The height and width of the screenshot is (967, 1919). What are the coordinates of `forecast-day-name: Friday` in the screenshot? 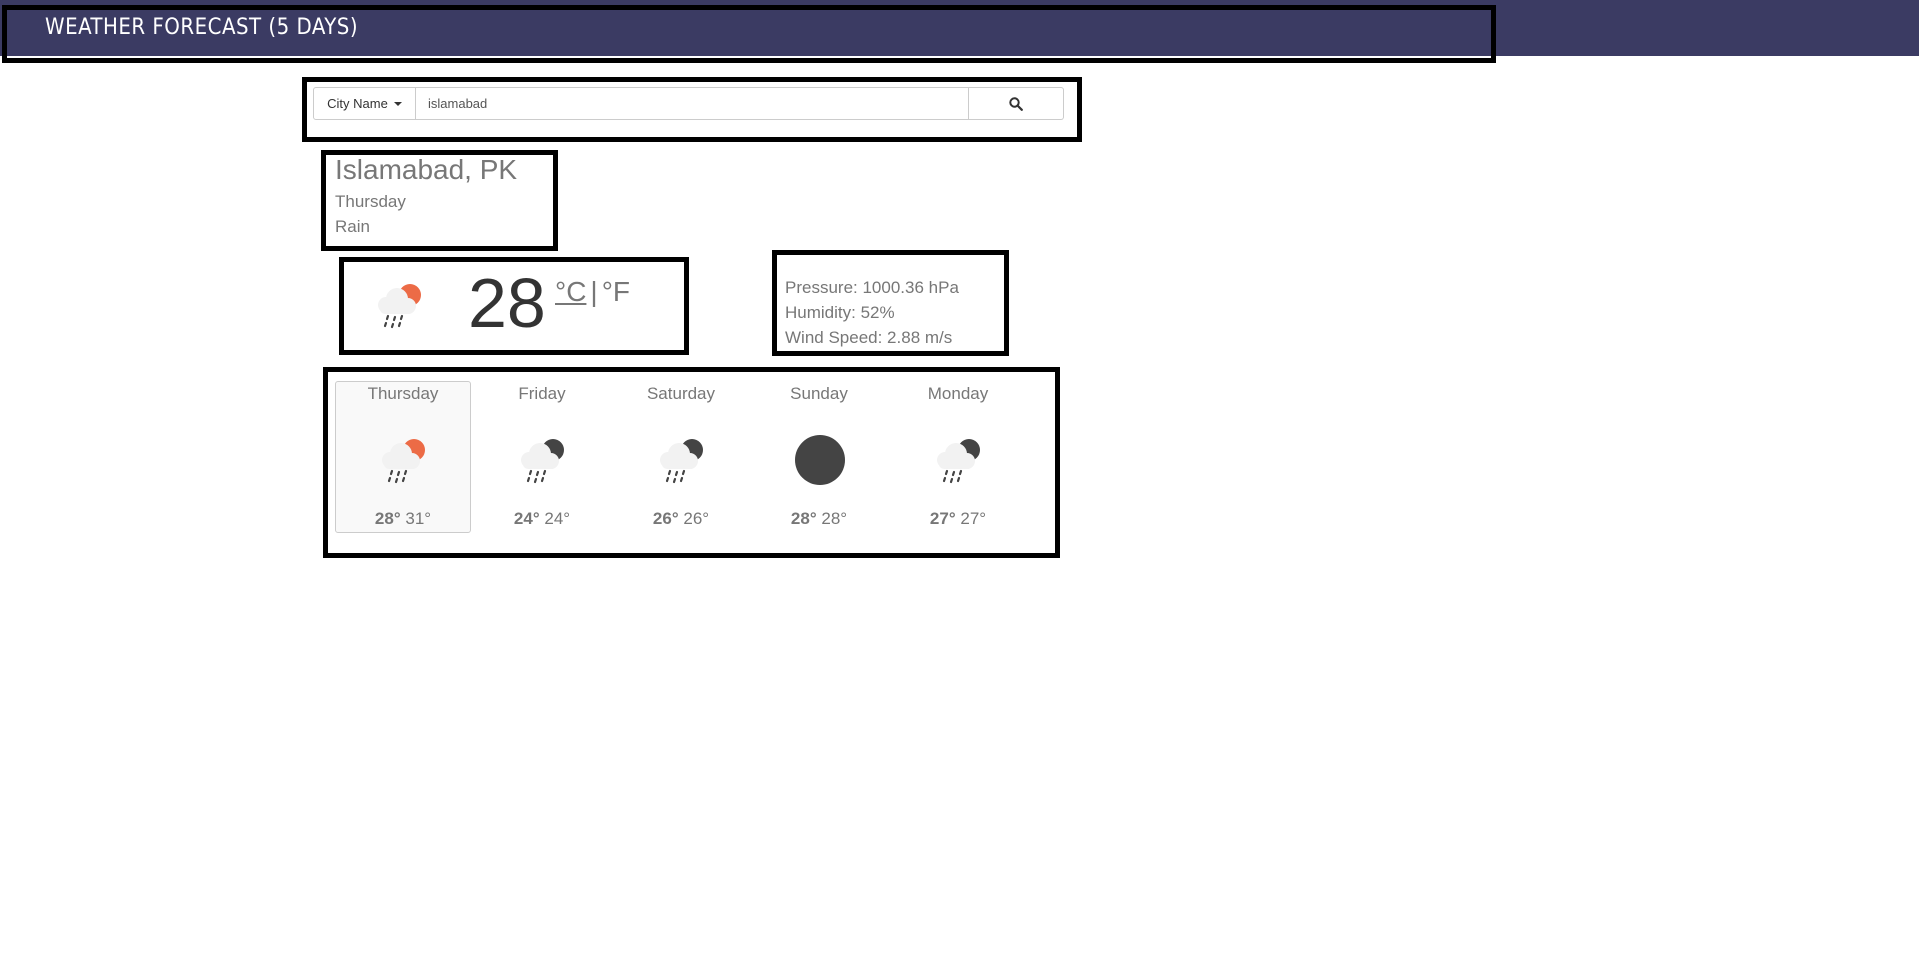 It's located at (542, 393).